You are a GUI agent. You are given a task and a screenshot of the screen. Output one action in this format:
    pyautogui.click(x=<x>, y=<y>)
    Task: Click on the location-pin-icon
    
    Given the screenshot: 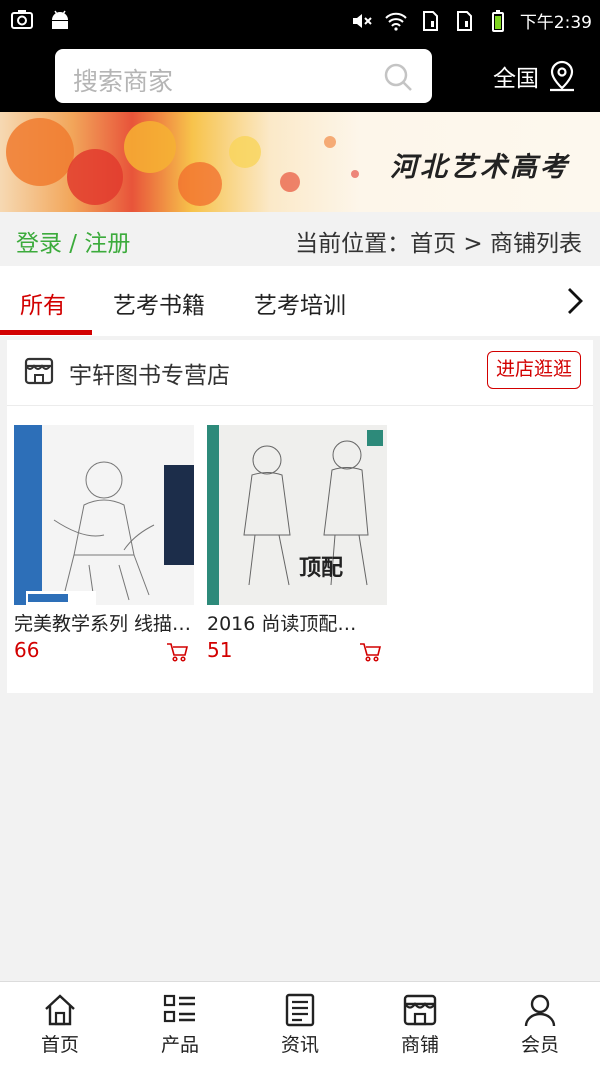 What is the action you would take?
    pyautogui.click(x=562, y=76)
    